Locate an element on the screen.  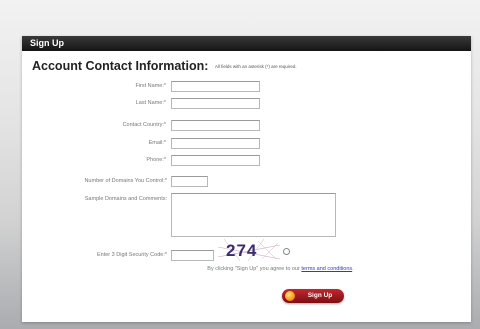
last-name-input is located at coordinates (215, 103).